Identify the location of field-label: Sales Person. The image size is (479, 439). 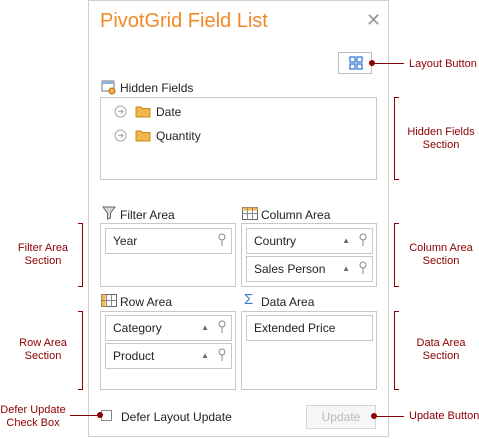
(290, 269).